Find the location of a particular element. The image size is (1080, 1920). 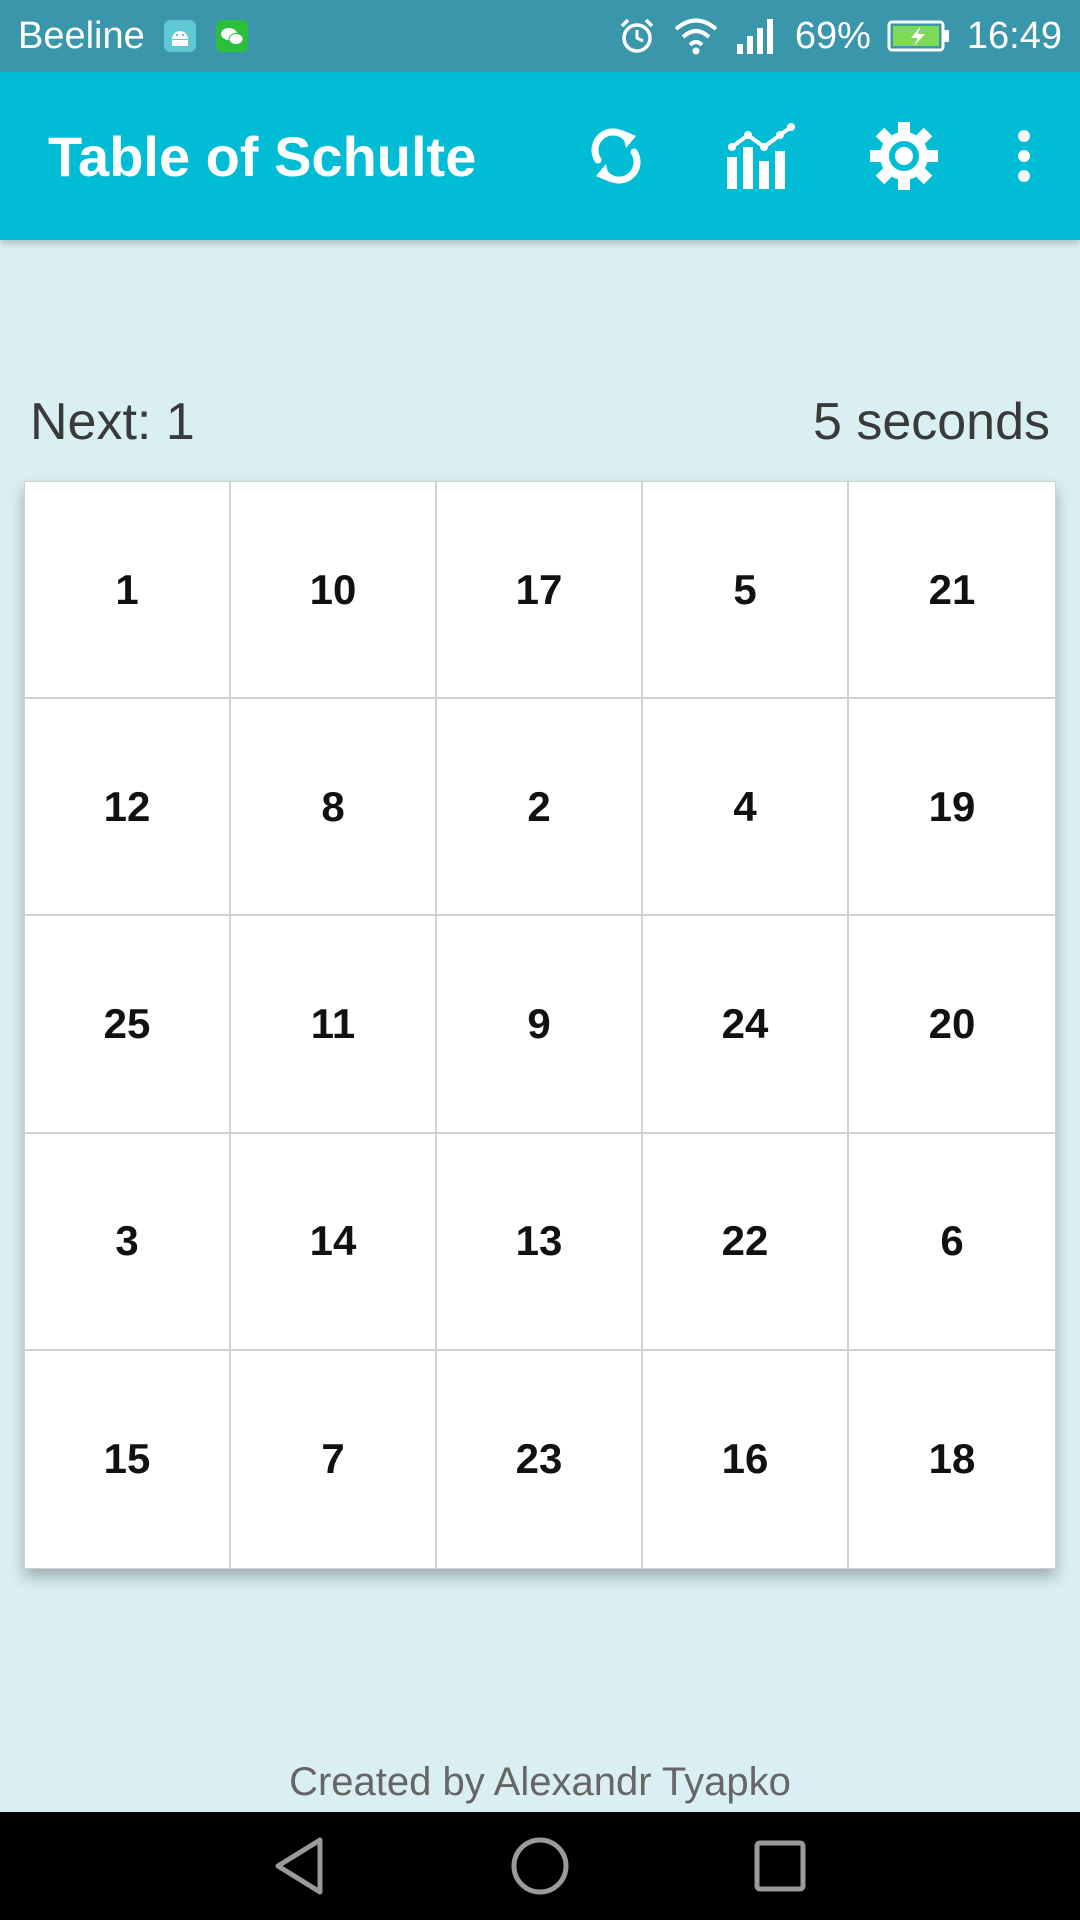

stats-button is located at coordinates (760, 156).